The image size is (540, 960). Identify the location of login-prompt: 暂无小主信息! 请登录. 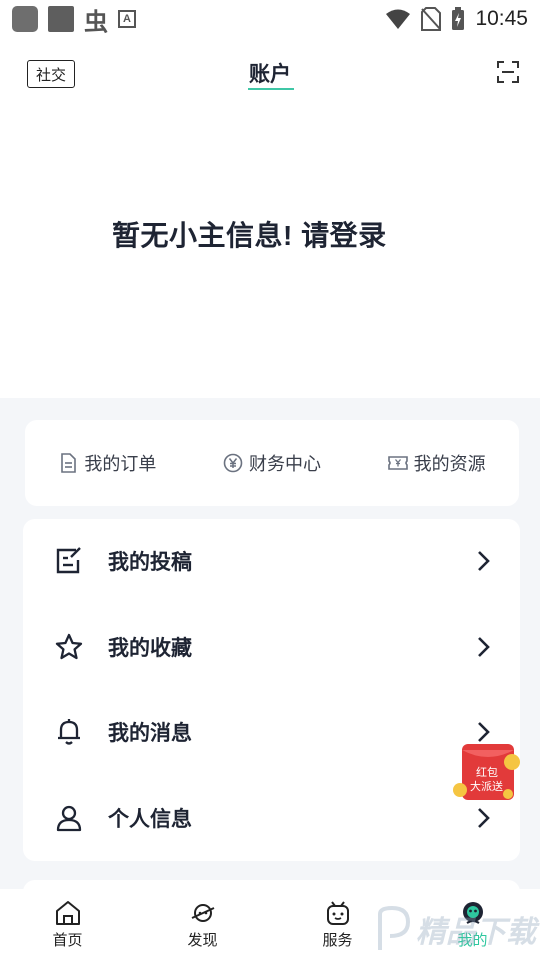
(249, 234).